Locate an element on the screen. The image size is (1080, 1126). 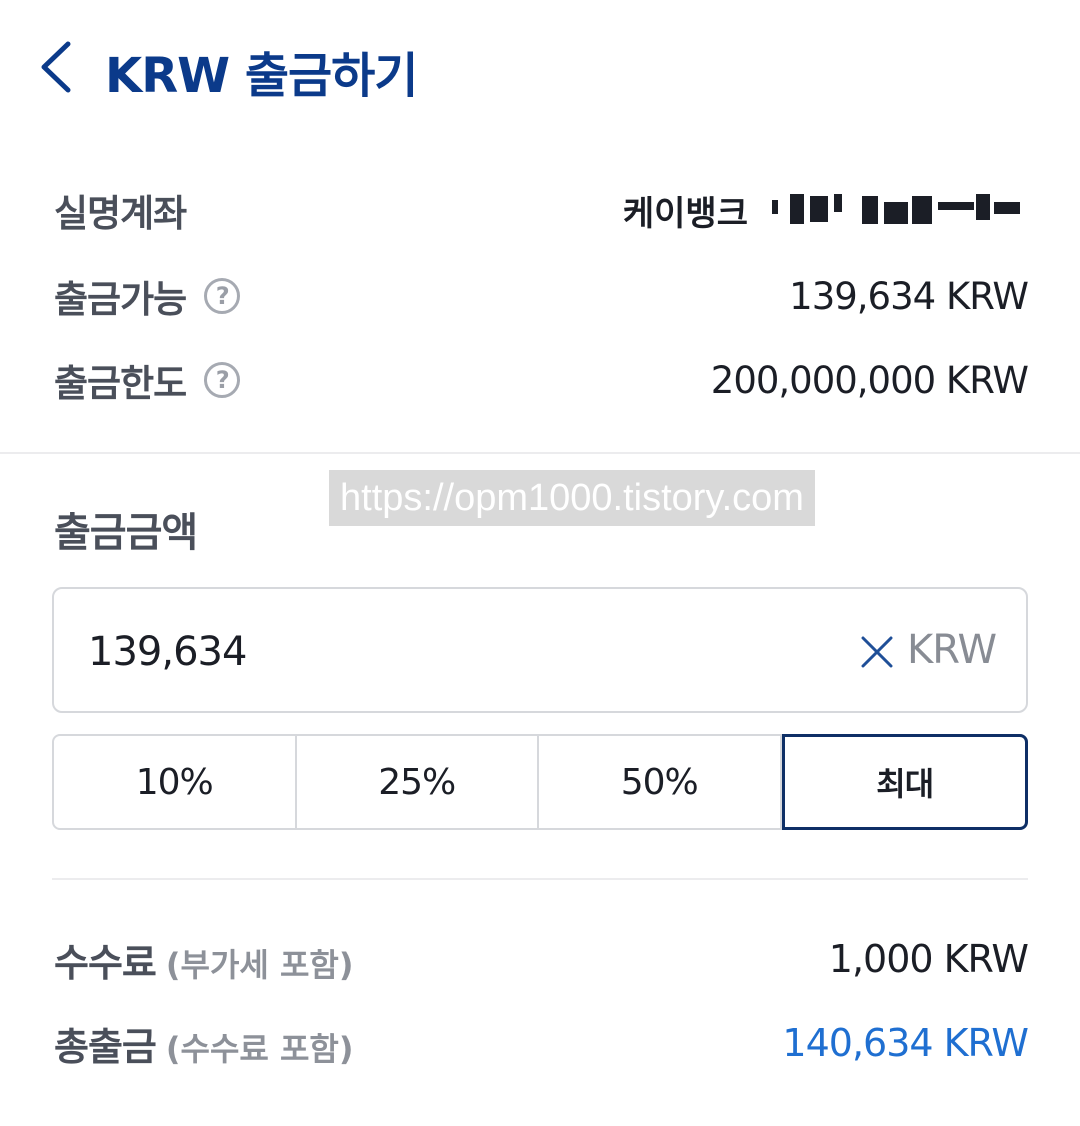
total-label: 총출금 is located at coordinates (105, 1046).